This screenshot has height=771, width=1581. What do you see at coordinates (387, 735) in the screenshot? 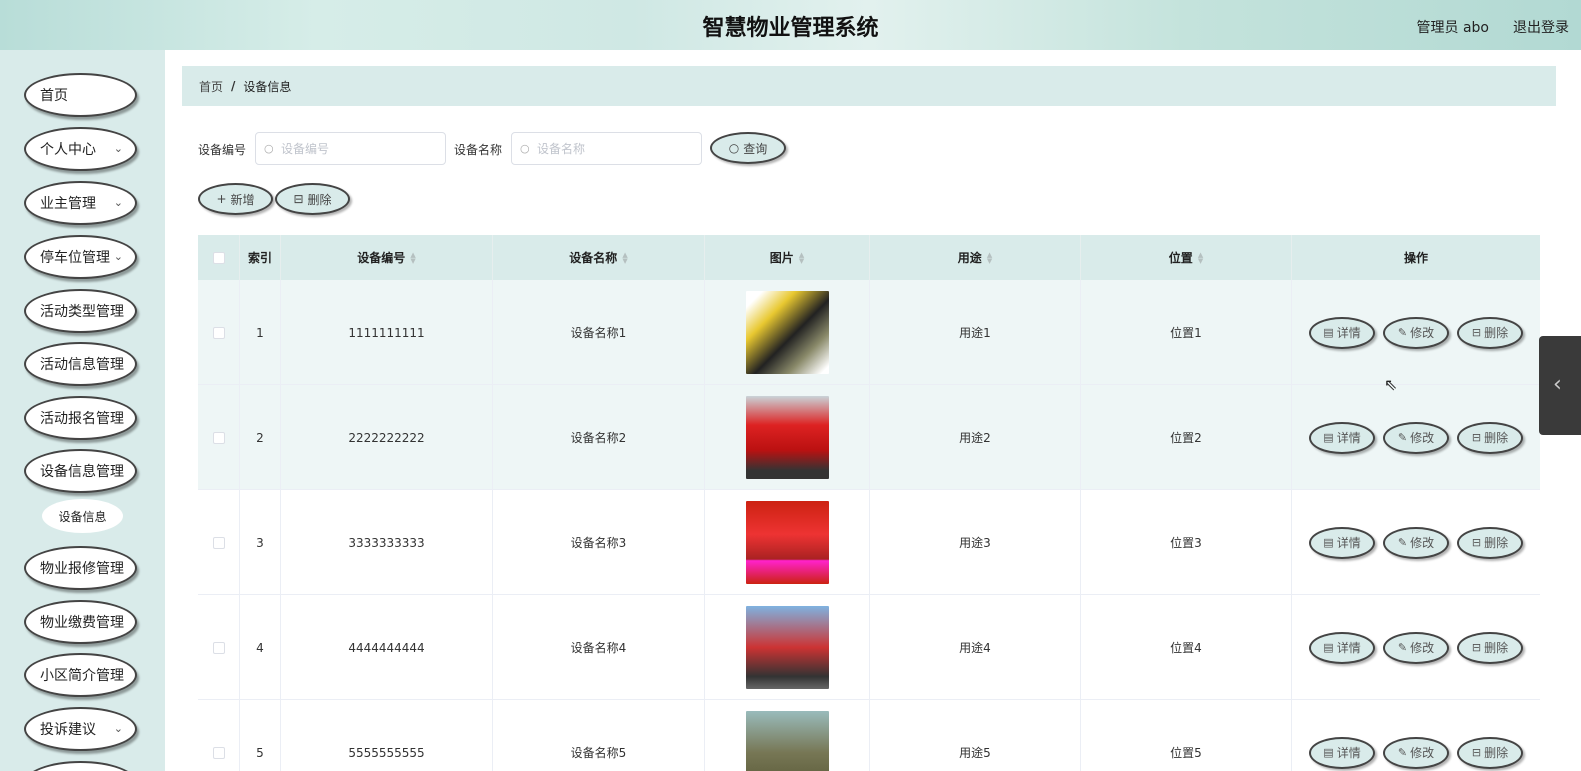
I see `code-cell: 5555555555` at bounding box center [387, 735].